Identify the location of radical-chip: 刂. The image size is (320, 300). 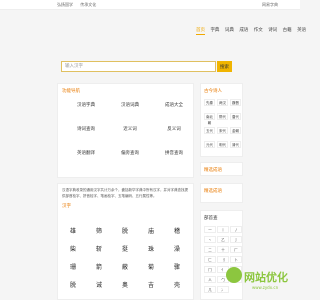
(223, 259).